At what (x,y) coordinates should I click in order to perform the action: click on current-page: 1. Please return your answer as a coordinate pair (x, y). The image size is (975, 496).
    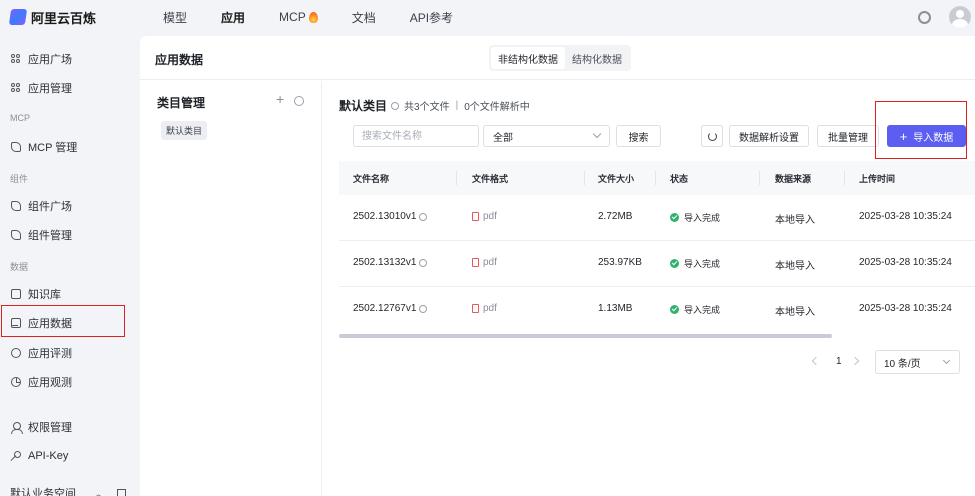
    Looking at the image, I should click on (839, 361).